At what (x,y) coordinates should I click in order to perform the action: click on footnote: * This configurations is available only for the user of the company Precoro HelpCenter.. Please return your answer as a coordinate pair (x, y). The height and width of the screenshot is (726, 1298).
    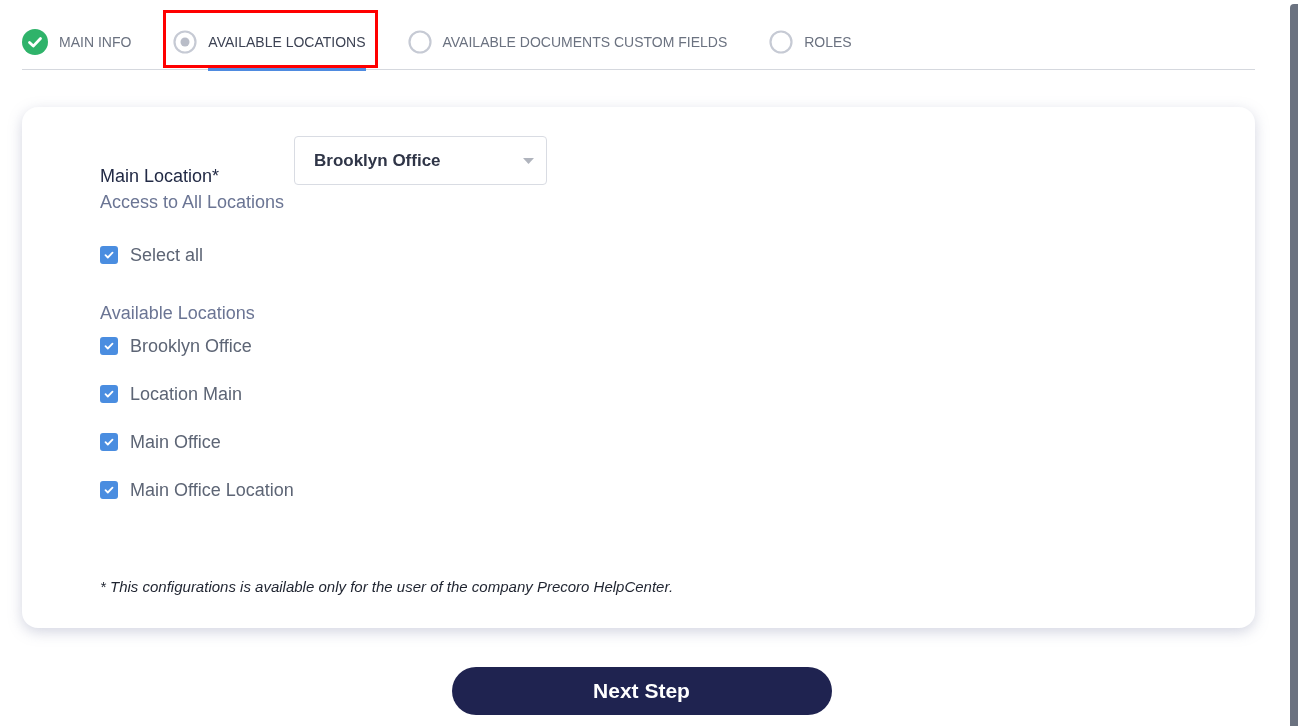
    Looking at the image, I should click on (387, 586).